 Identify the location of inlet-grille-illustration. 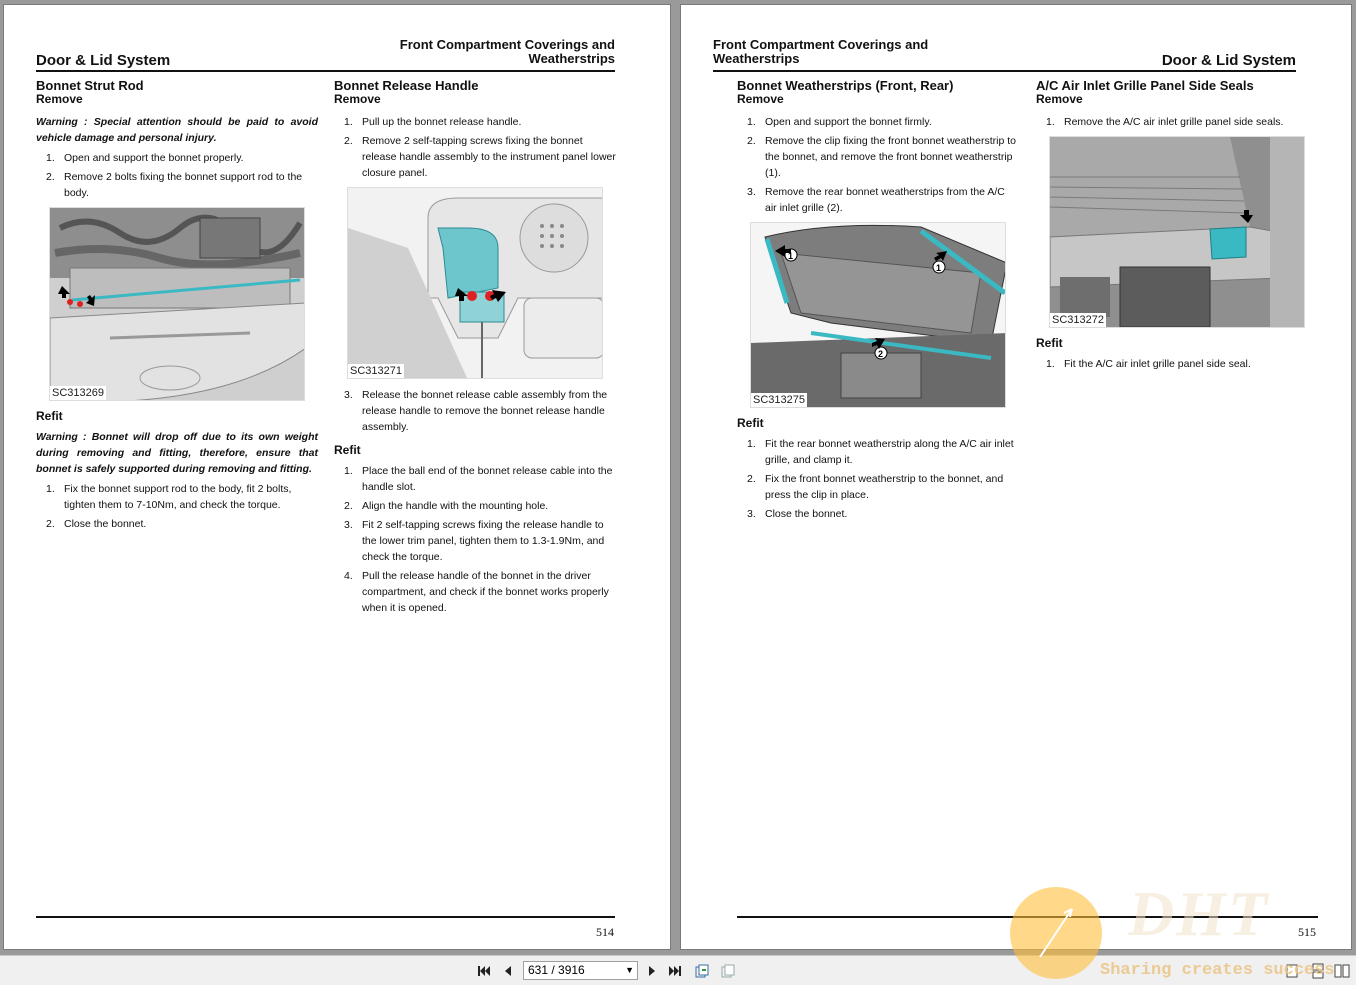
(1177, 232).